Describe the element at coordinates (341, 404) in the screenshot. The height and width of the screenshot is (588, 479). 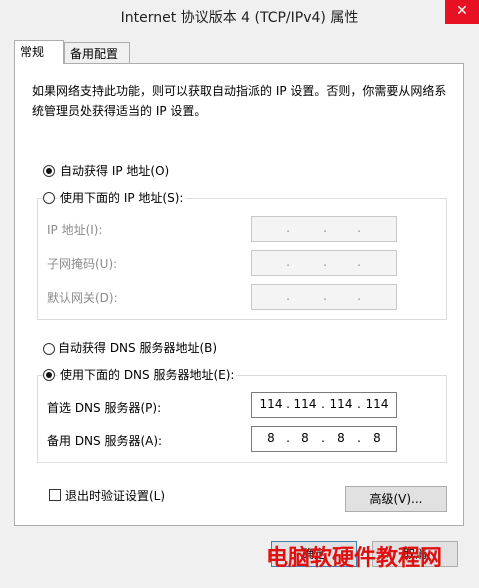
I see `preferred-dns-octet-3: 114` at that location.